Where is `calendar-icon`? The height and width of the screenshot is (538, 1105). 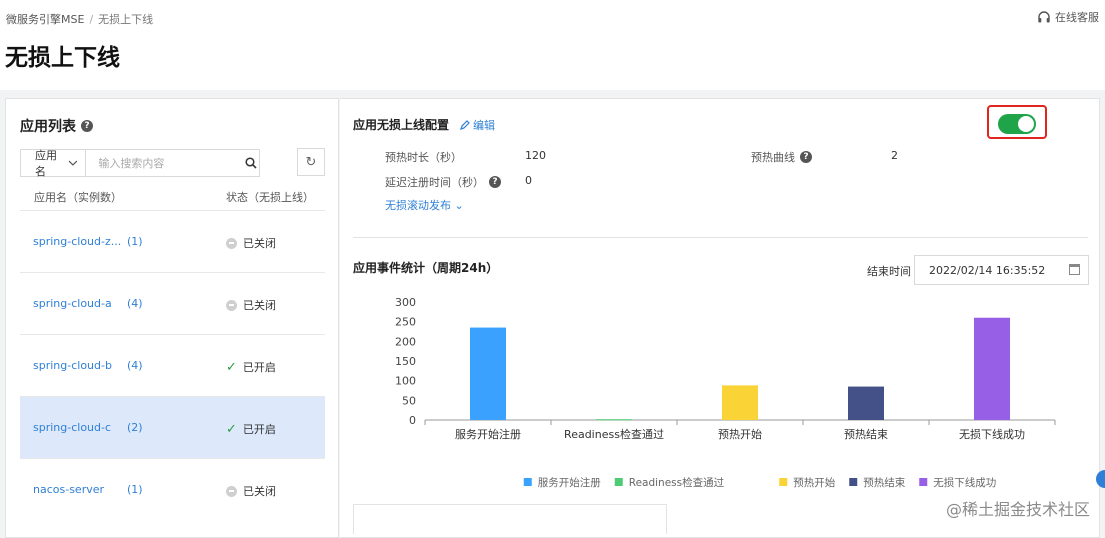 calendar-icon is located at coordinates (1074, 269).